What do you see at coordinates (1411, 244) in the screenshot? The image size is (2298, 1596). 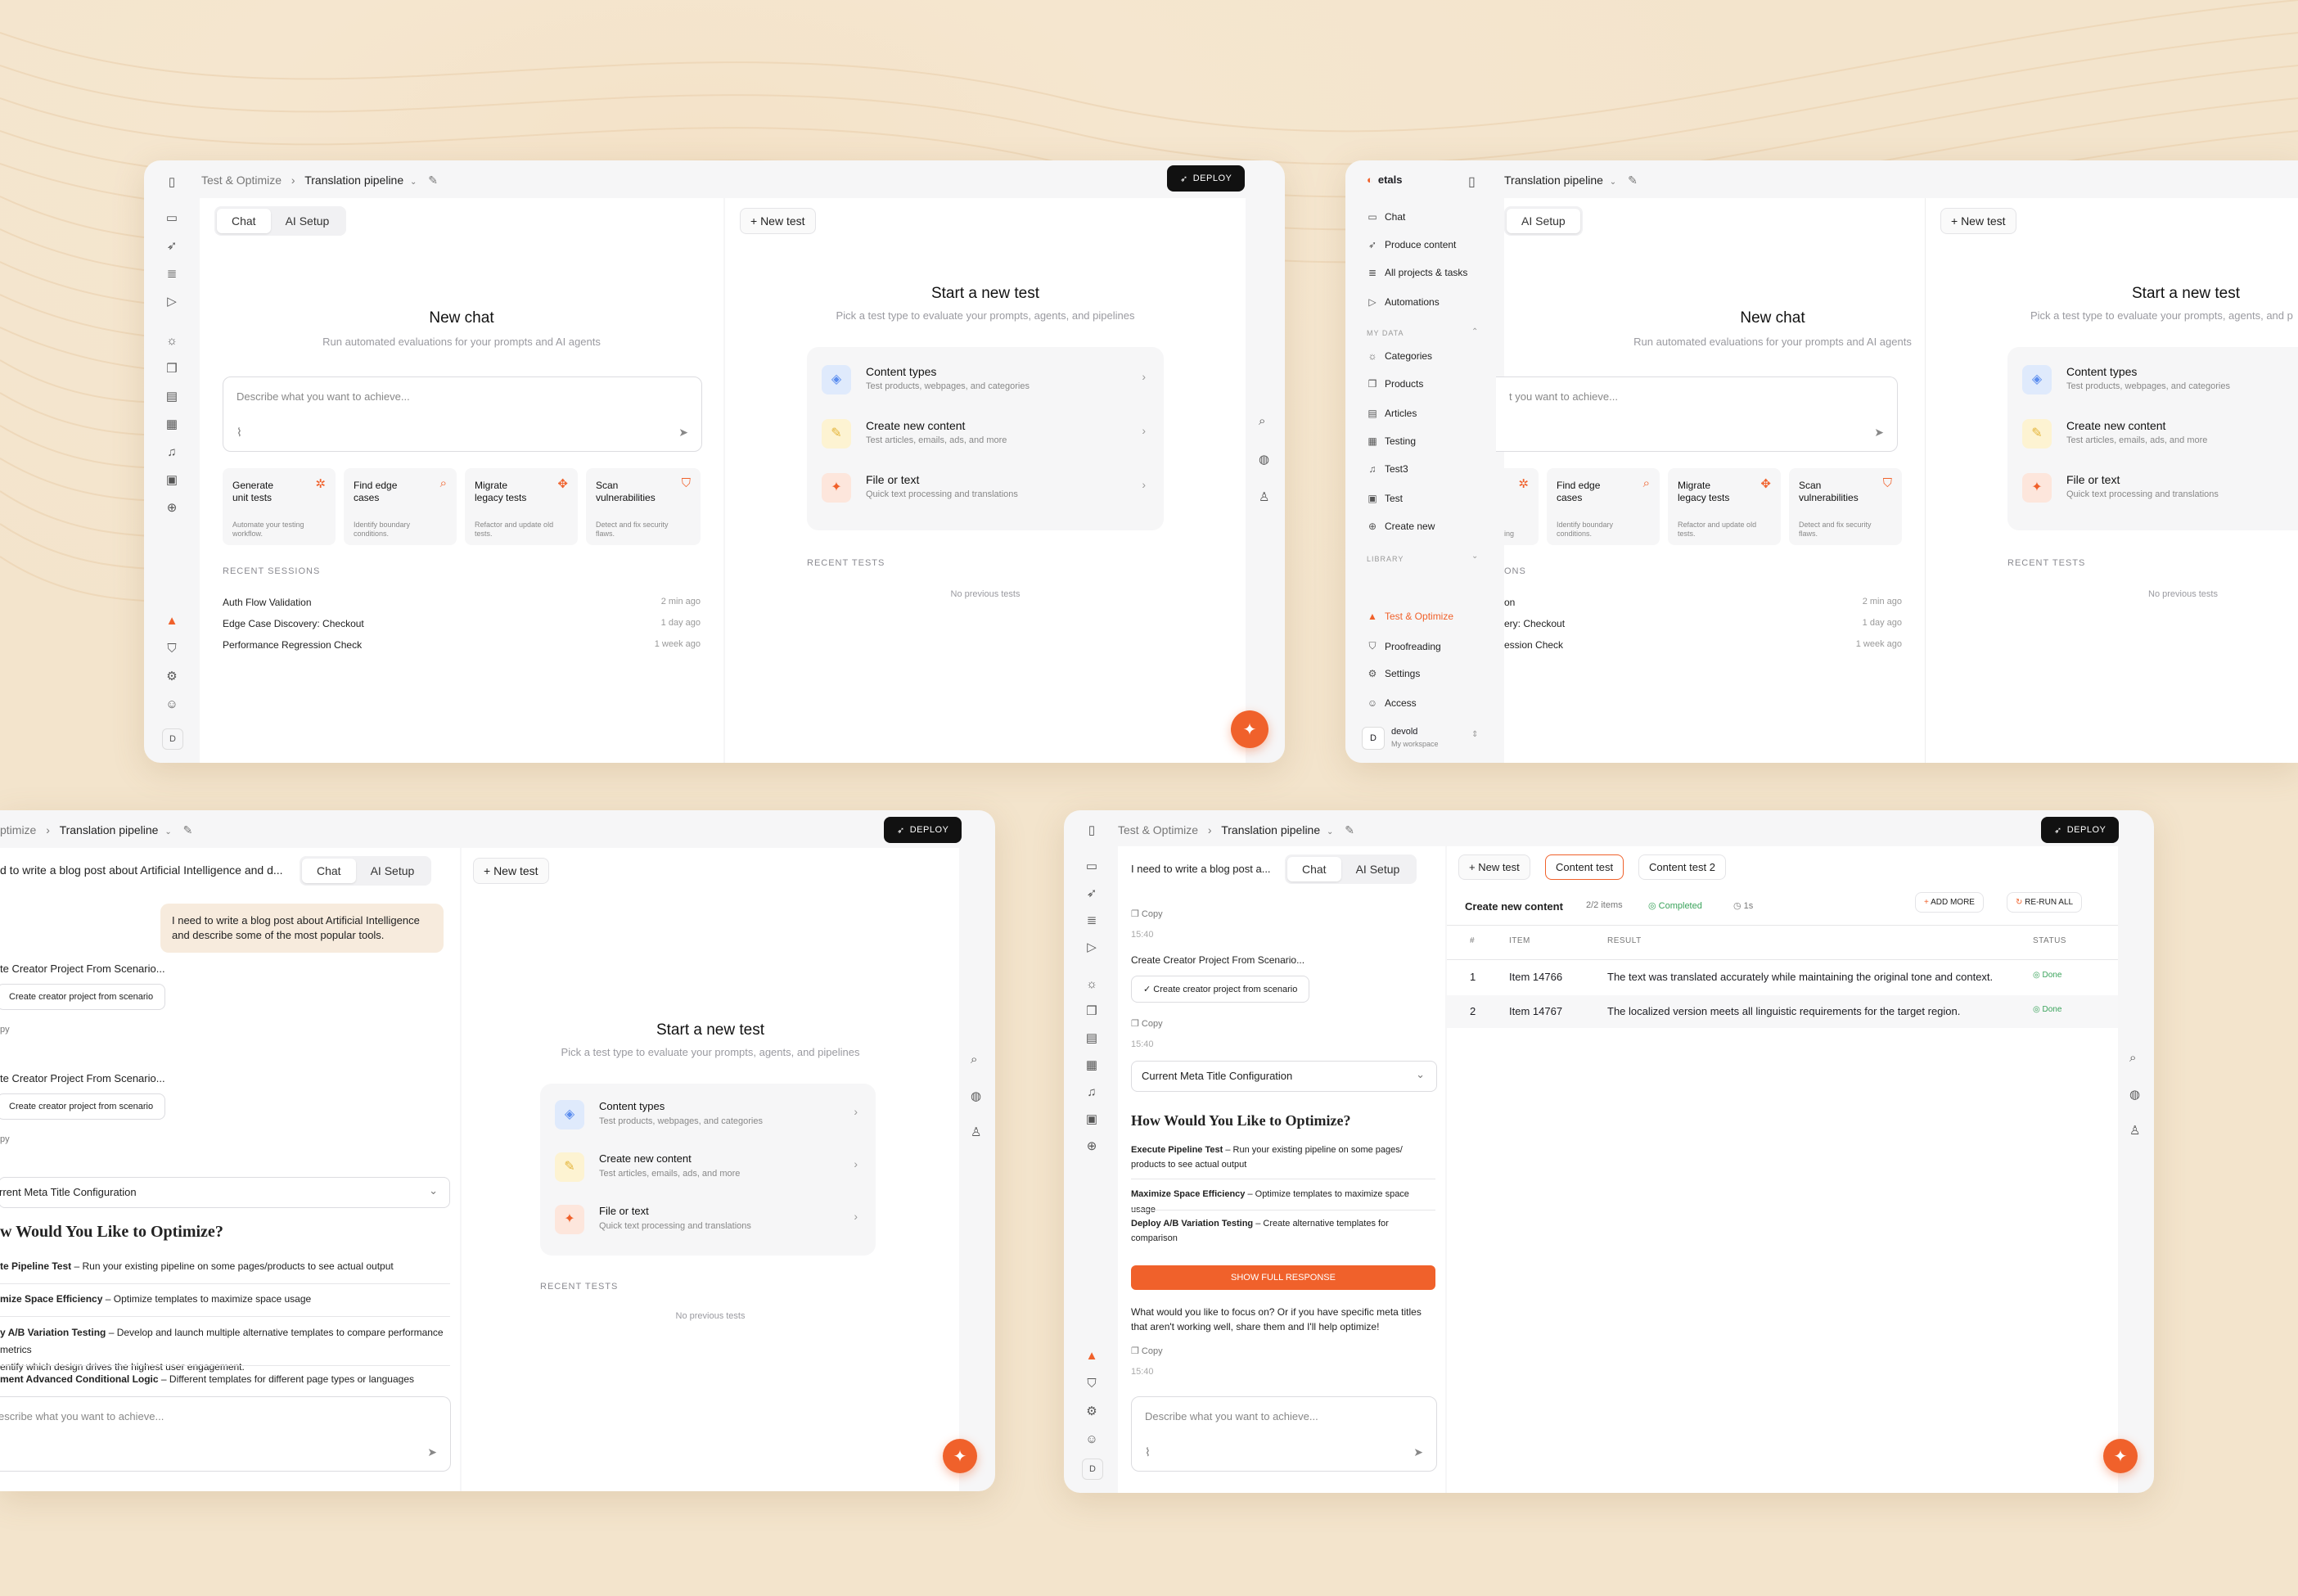 I see `sidebar-item-produce-content: ➶ Produce content` at bounding box center [1411, 244].